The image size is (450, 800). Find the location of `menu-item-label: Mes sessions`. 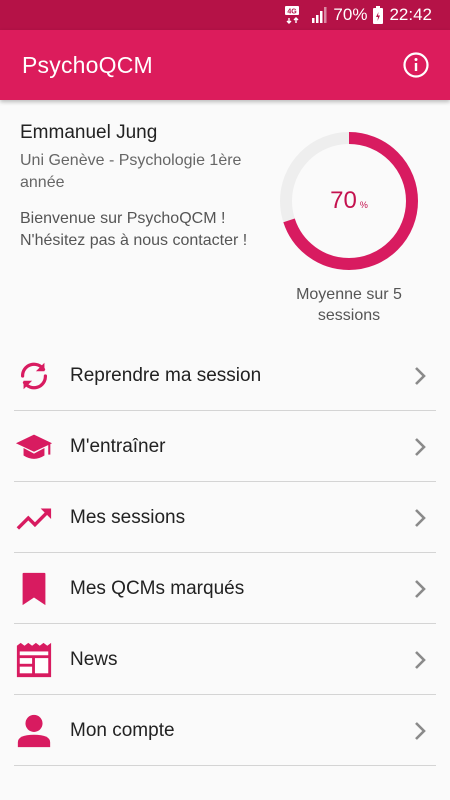

menu-item-label: Mes sessions is located at coordinates (128, 517).